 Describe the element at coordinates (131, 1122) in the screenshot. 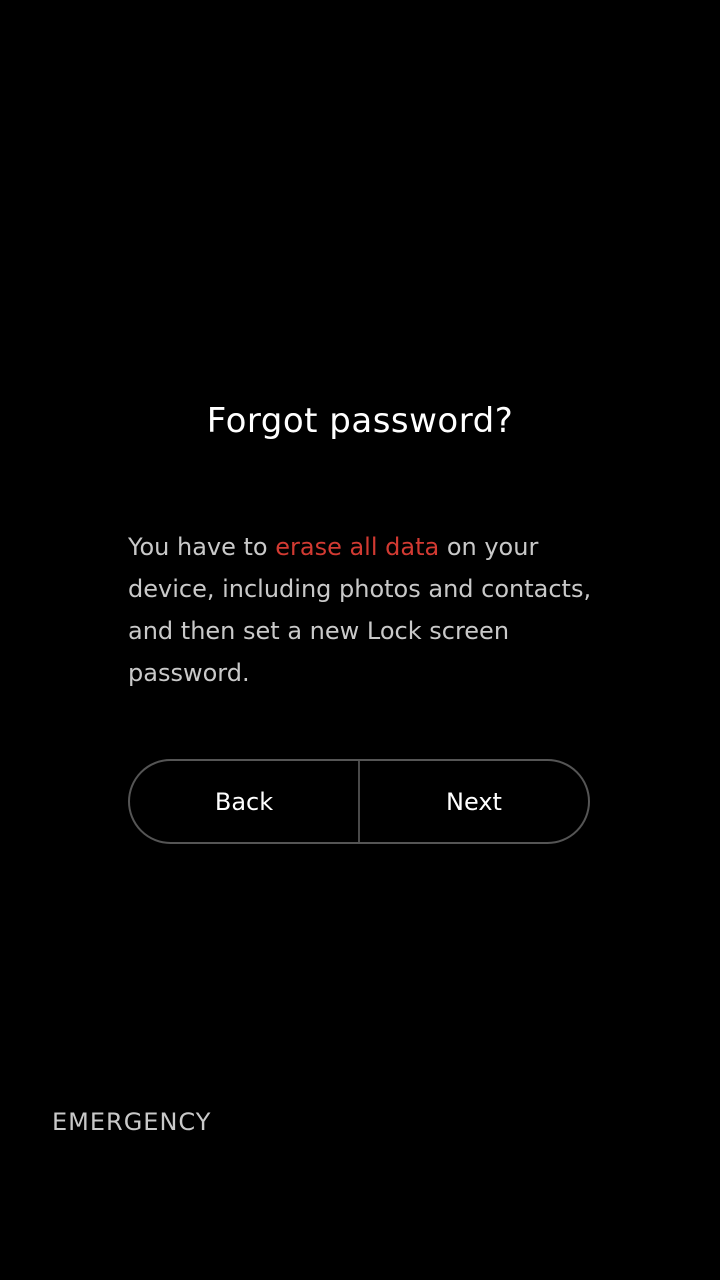

I see `emergency-button: EMERGENCY` at that location.